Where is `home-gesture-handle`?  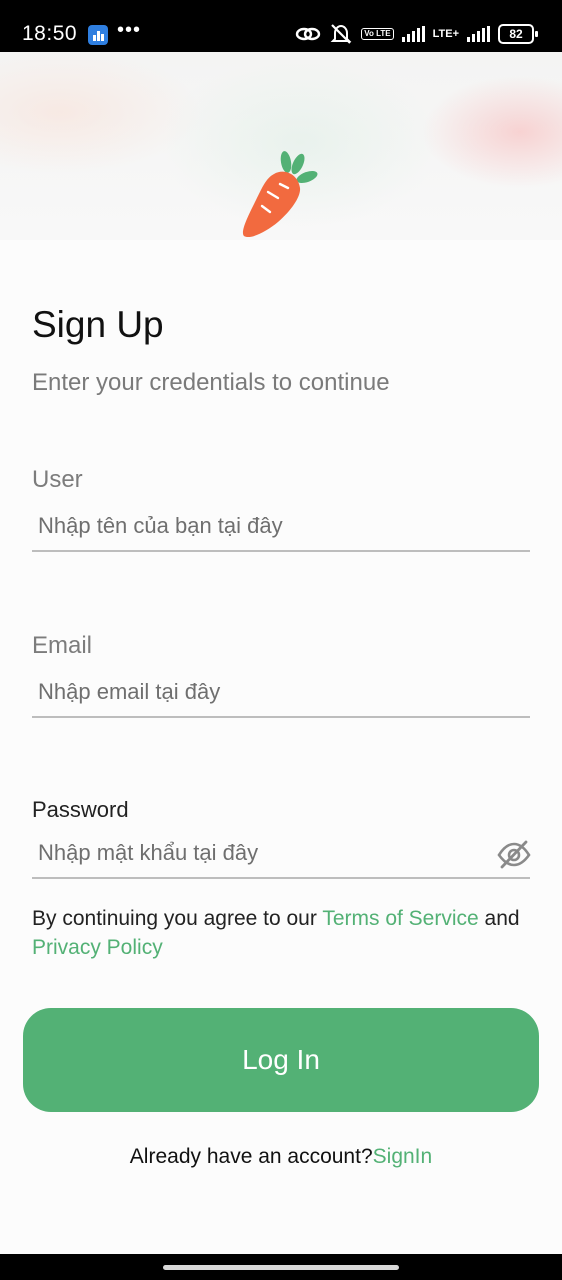
home-gesture-handle is located at coordinates (281, 1267).